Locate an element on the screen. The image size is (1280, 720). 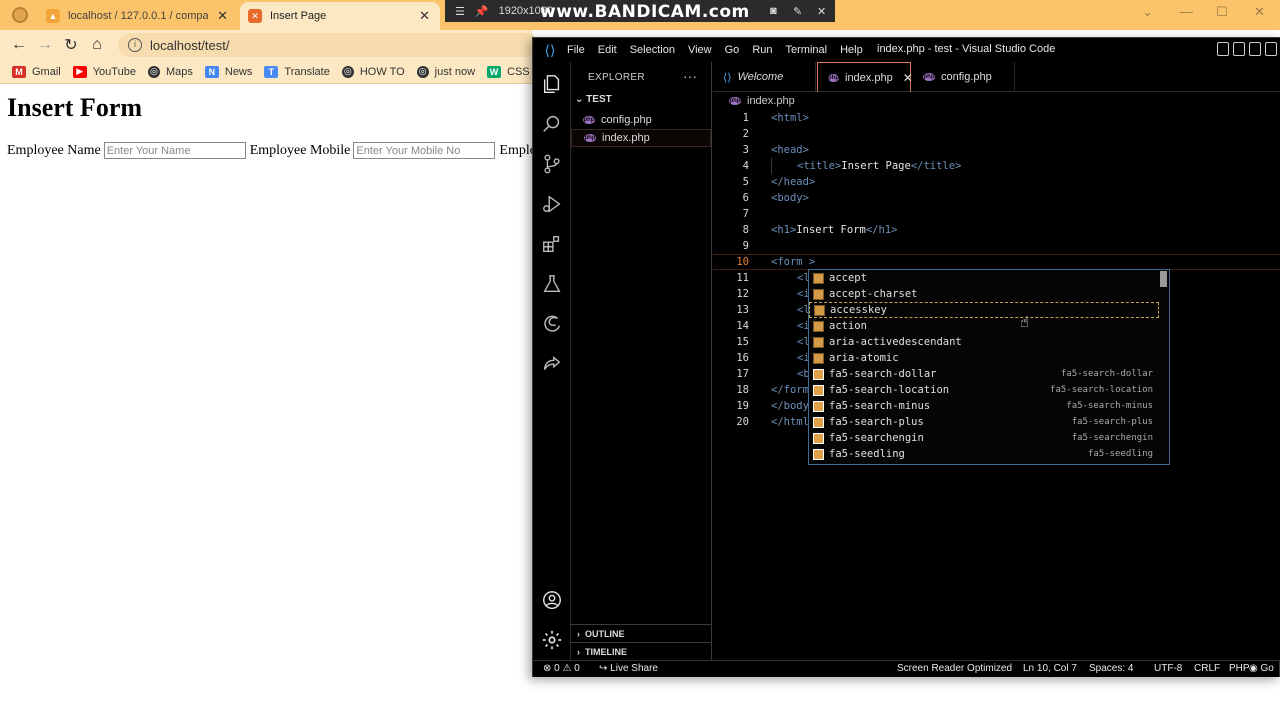
bookmark-news: N News is located at coordinates (228, 71).